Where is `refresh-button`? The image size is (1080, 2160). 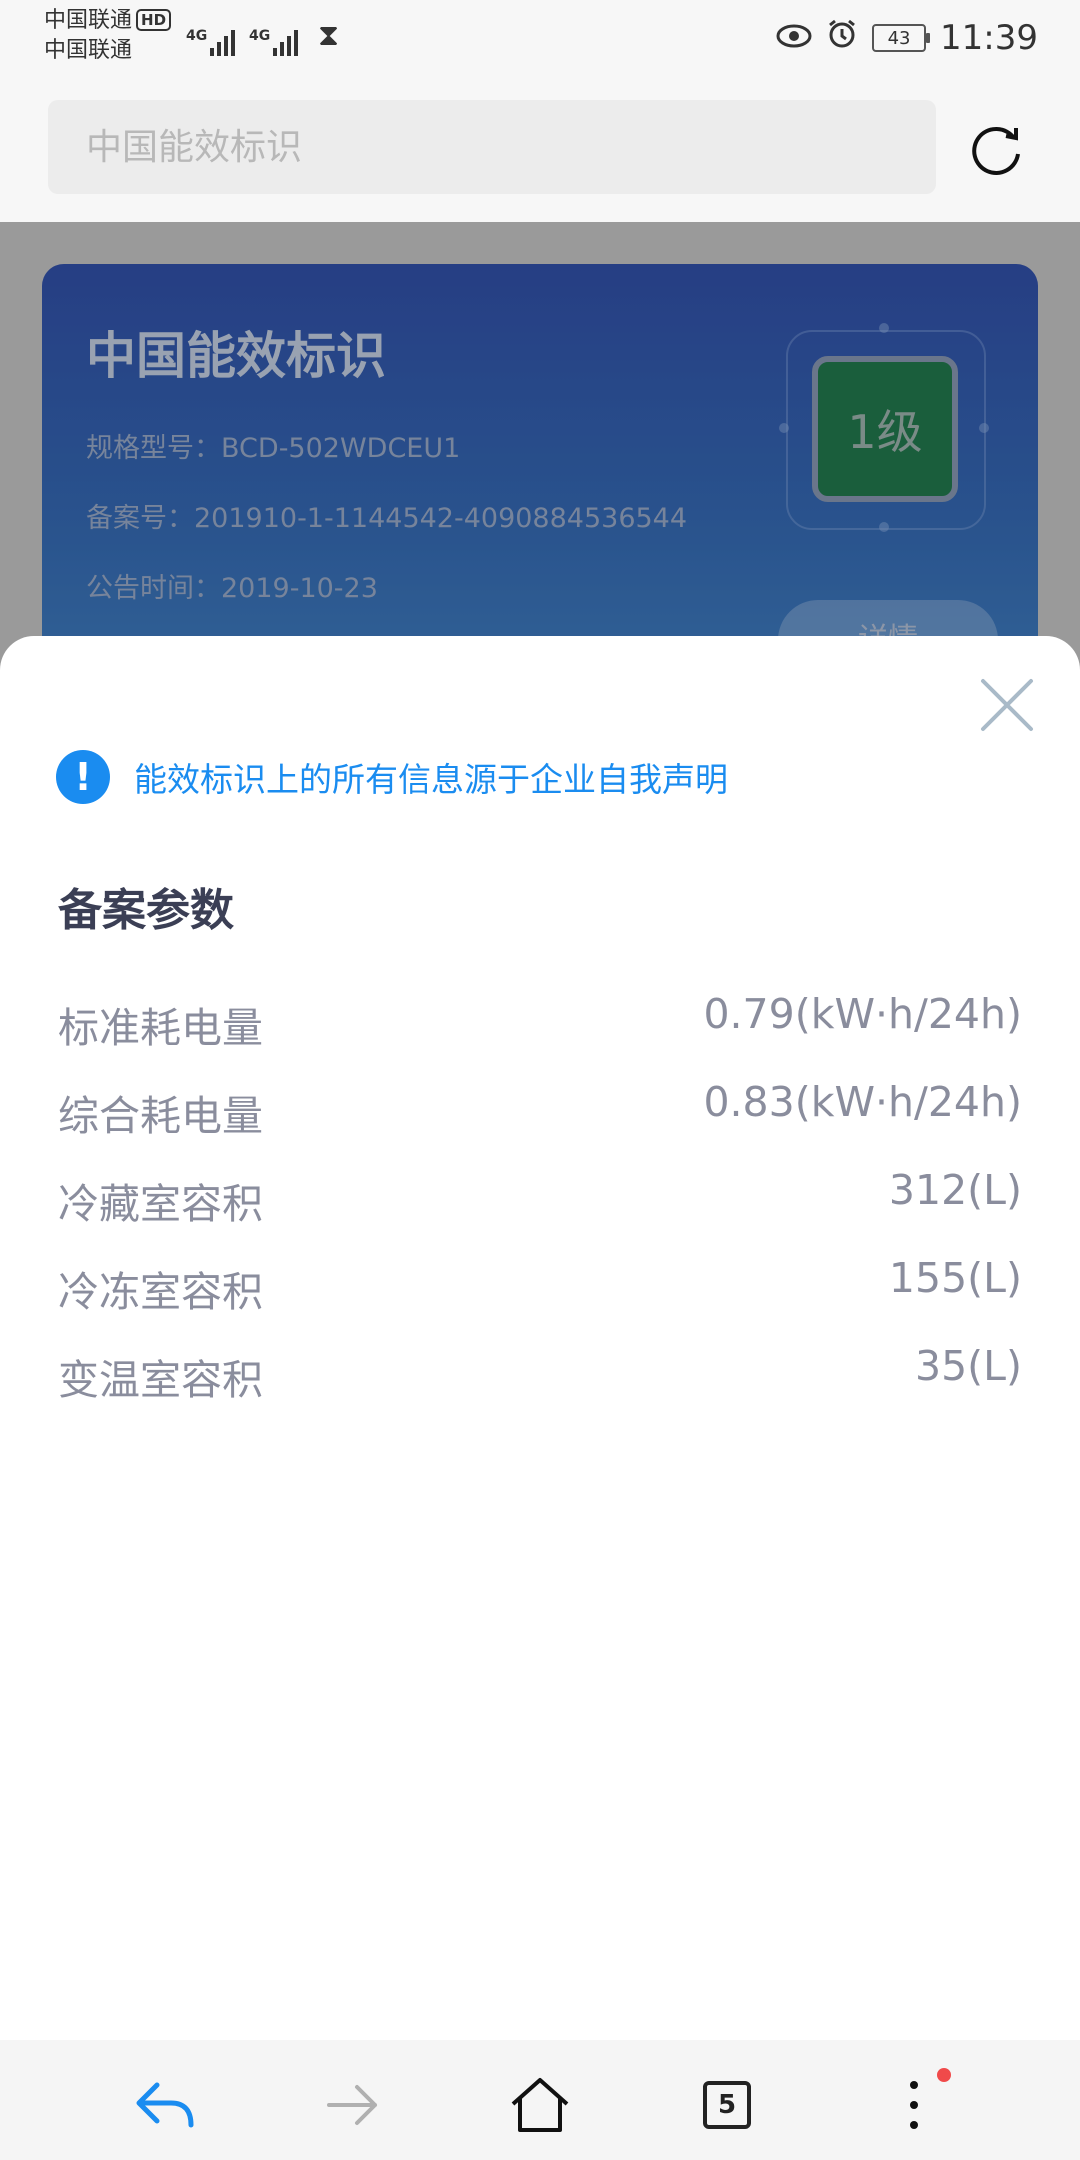
refresh-button is located at coordinates (996, 148).